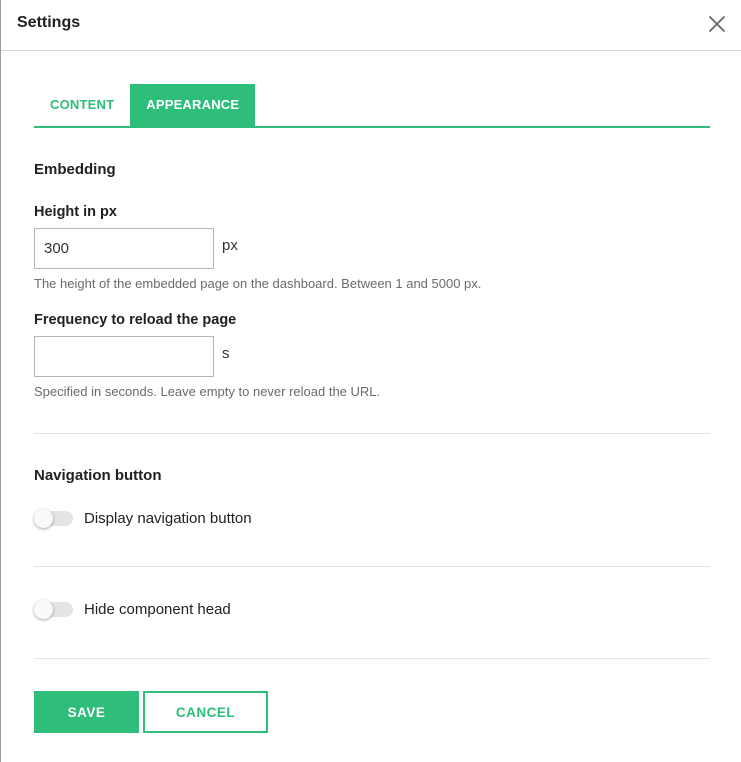 The width and height of the screenshot is (741, 762). I want to click on display-navigation-label: Display navigation button, so click(168, 518).